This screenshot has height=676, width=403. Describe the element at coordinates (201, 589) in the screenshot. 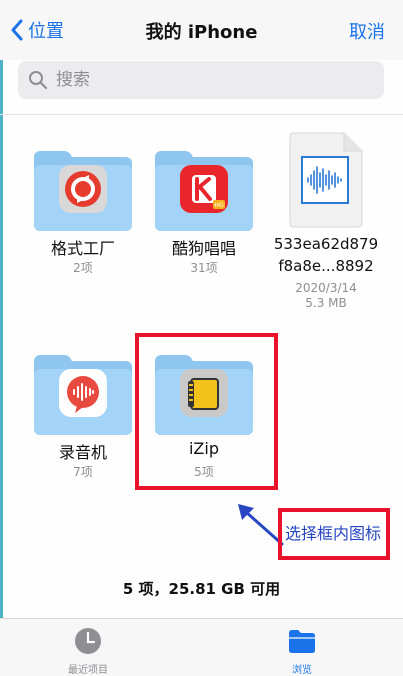

I see `storage-info: 5 项，25.81 GB 可用` at that location.